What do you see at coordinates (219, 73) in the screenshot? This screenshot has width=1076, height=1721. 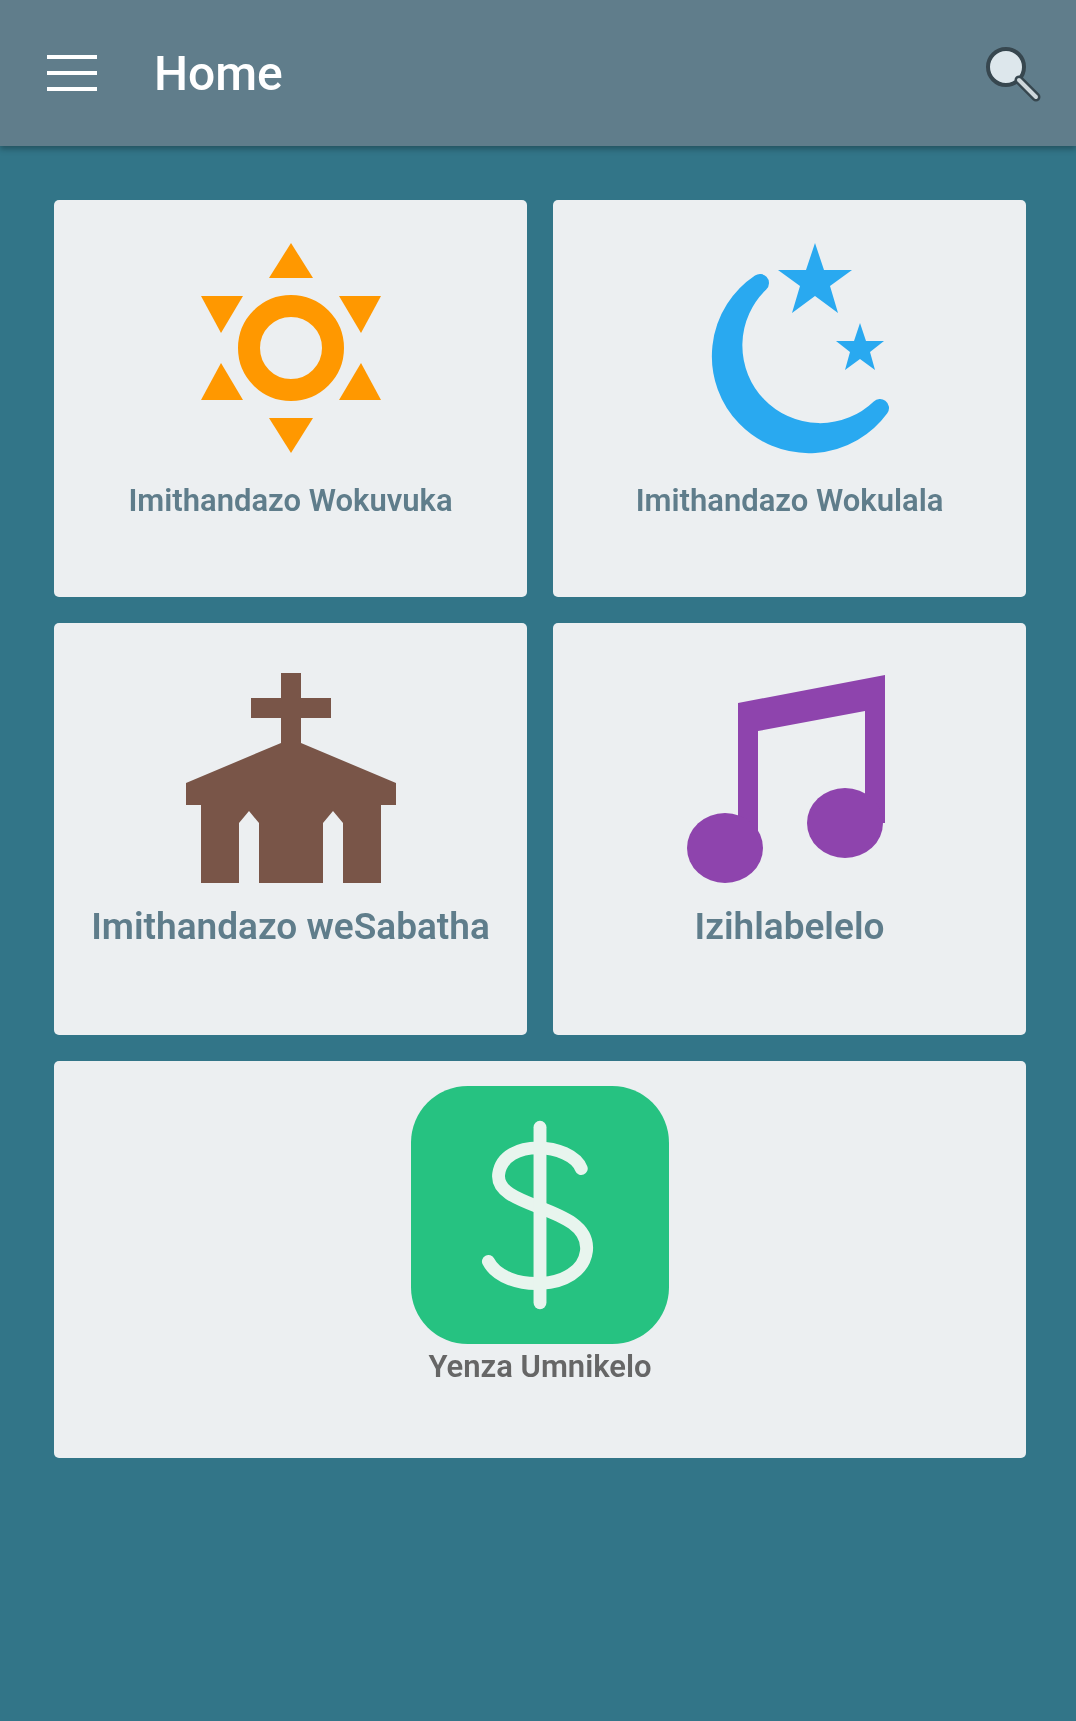 I see `app-title: Home` at bounding box center [219, 73].